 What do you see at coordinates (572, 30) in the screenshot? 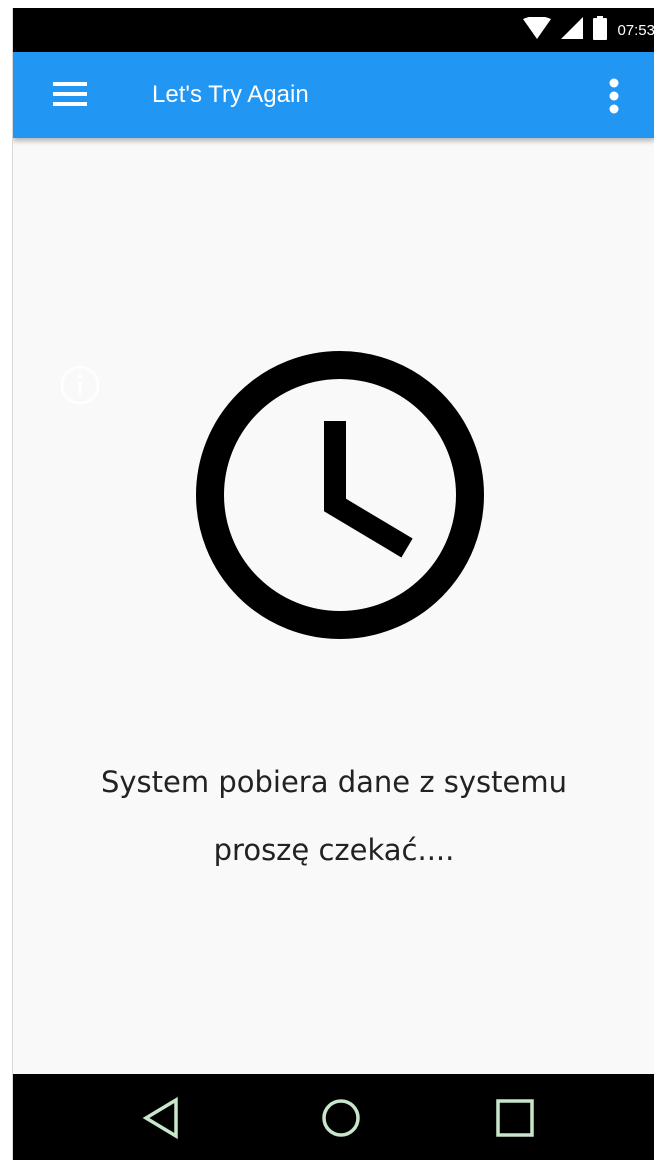
I see `signal-icon` at bounding box center [572, 30].